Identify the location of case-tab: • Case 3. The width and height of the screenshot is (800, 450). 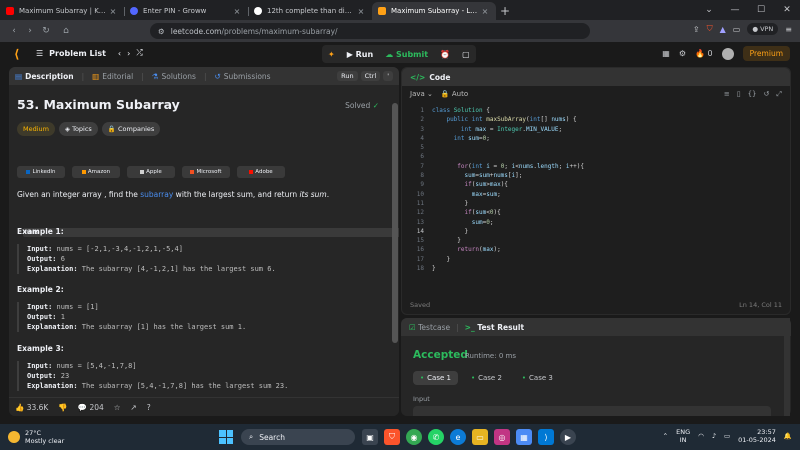
(537, 378).